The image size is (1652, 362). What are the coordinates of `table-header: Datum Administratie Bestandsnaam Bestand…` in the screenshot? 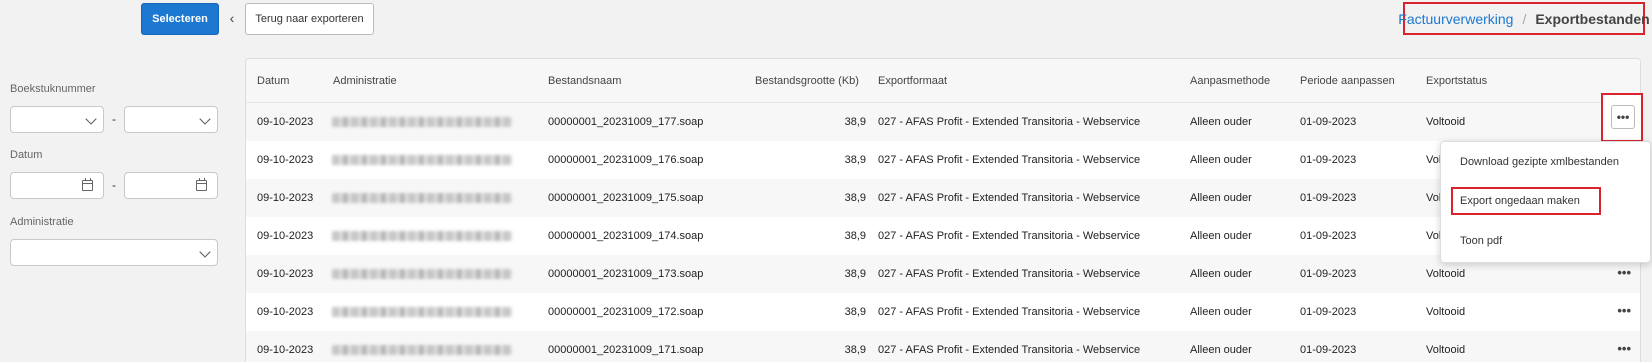 It's located at (943, 81).